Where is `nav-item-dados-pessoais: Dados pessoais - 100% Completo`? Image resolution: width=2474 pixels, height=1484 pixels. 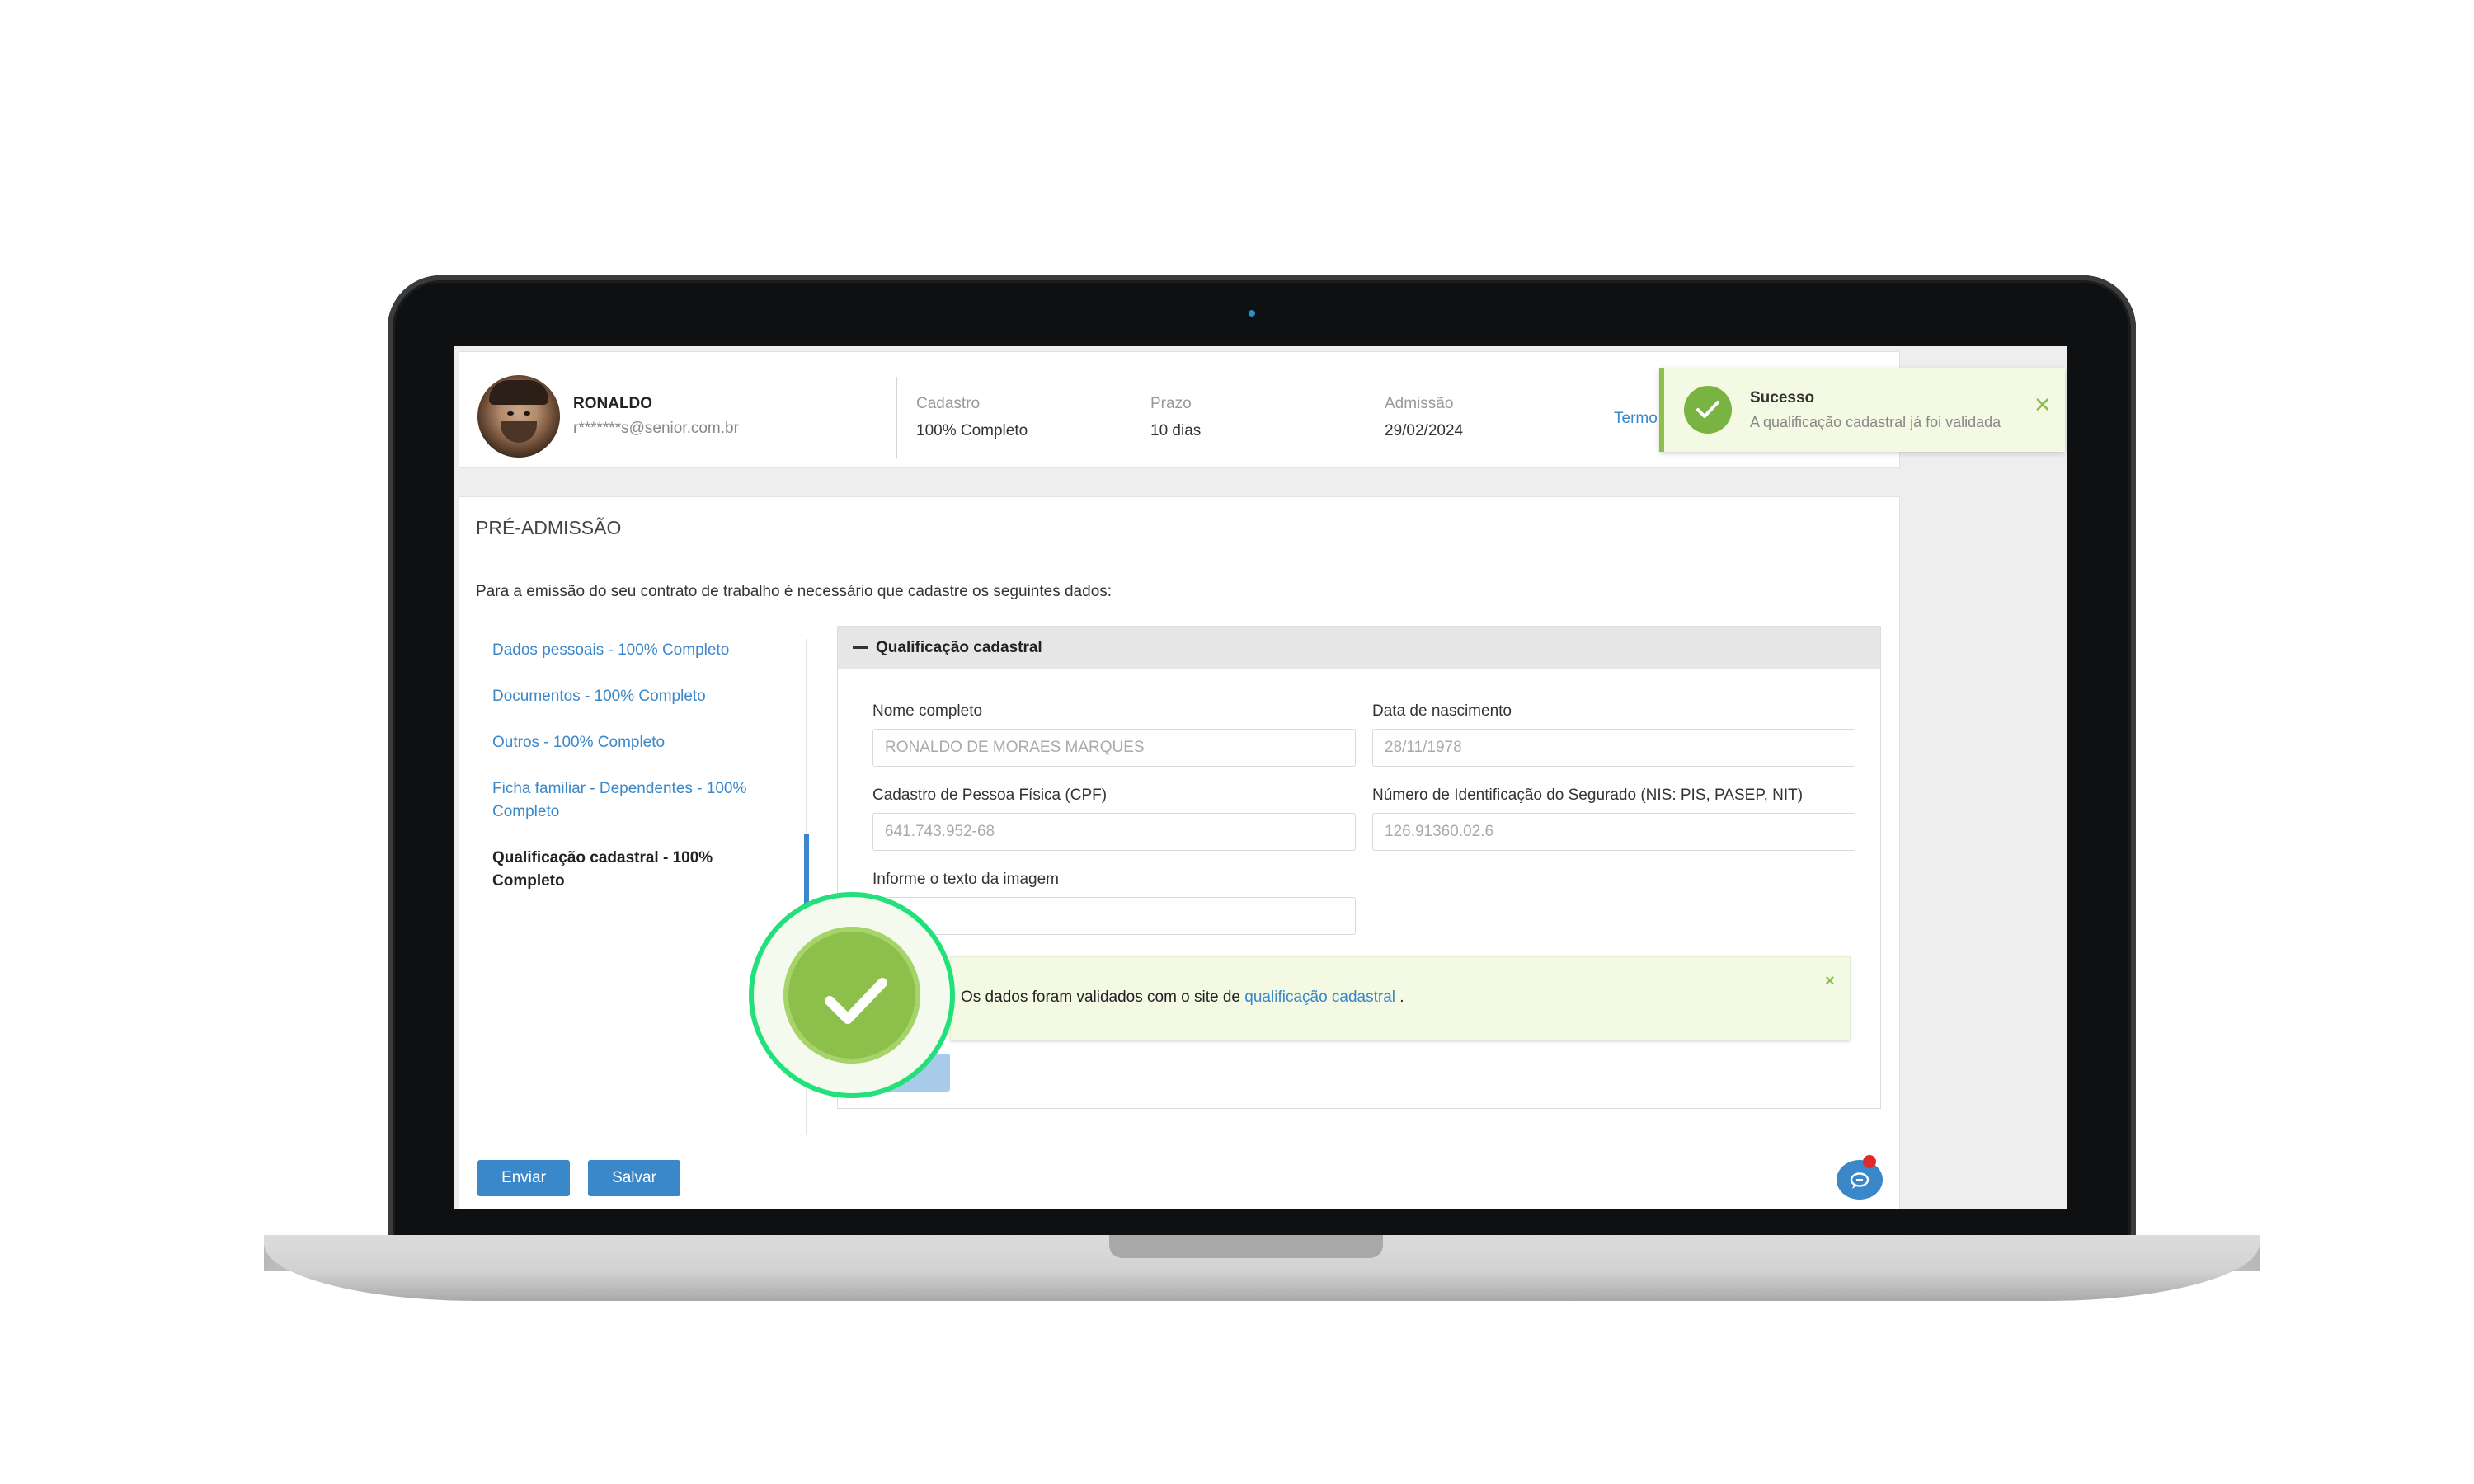 nav-item-dados-pessoais: Dados pessoais - 100% Completo is located at coordinates (632, 650).